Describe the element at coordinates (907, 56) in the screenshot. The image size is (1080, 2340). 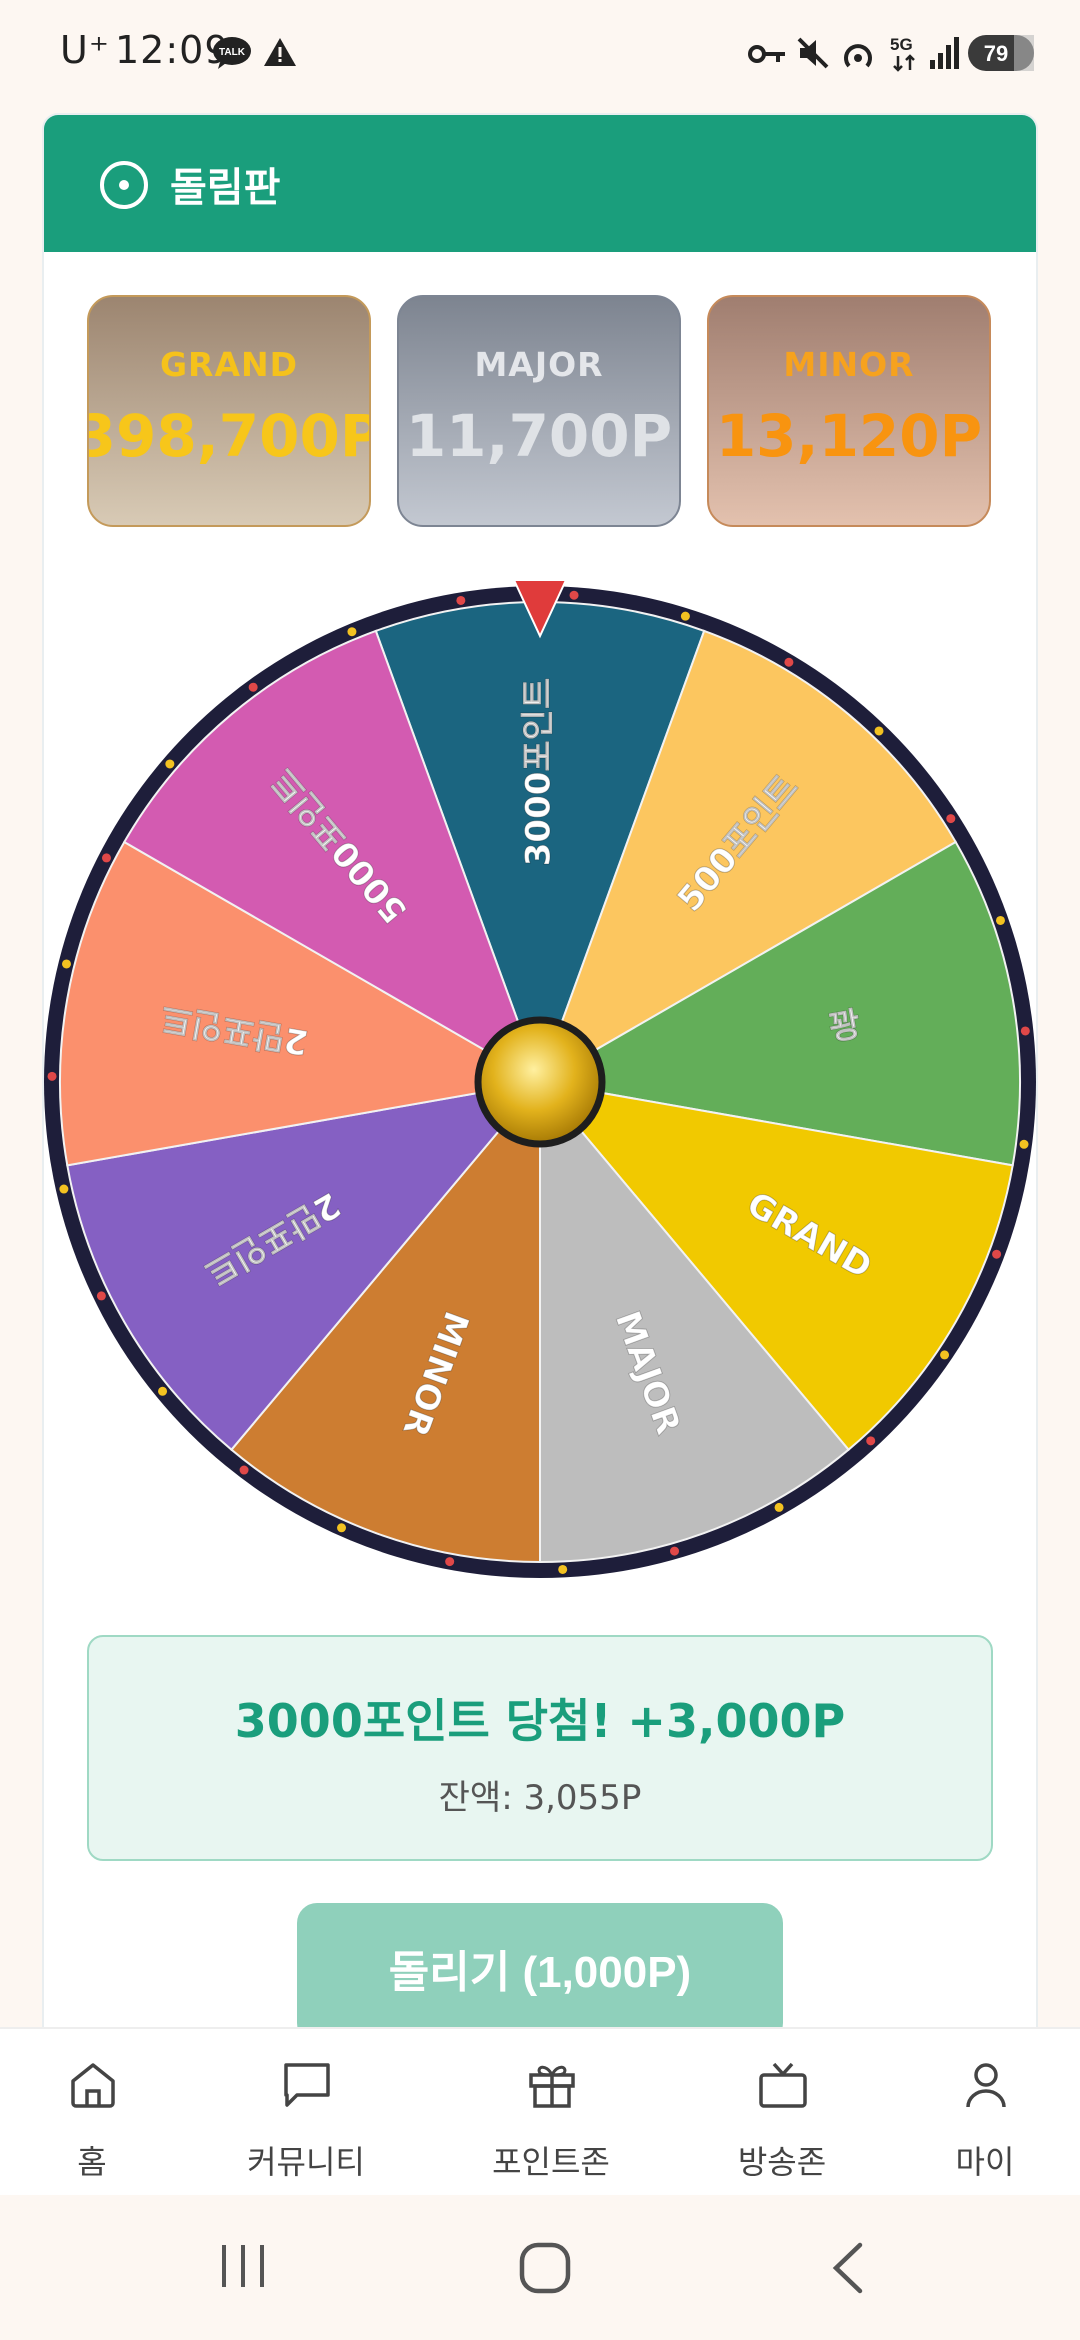
I see `5g-icon: 5G` at that location.